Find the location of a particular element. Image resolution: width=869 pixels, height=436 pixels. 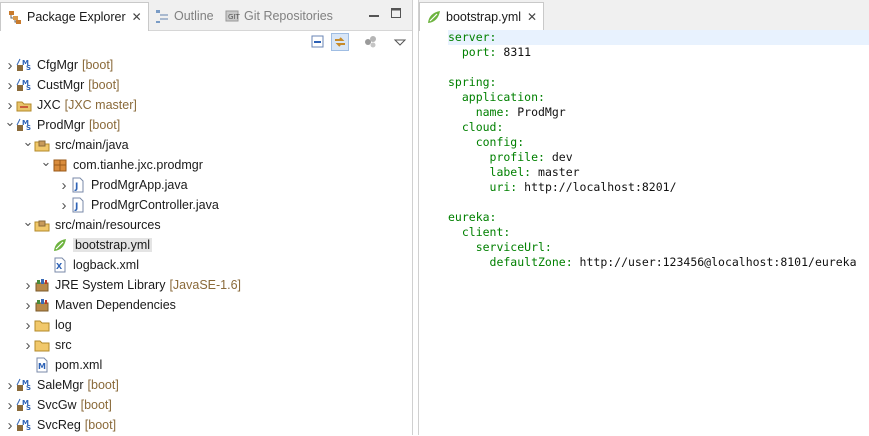

tree-item: ⌄ src/main/resources is located at coordinates (91, 223).